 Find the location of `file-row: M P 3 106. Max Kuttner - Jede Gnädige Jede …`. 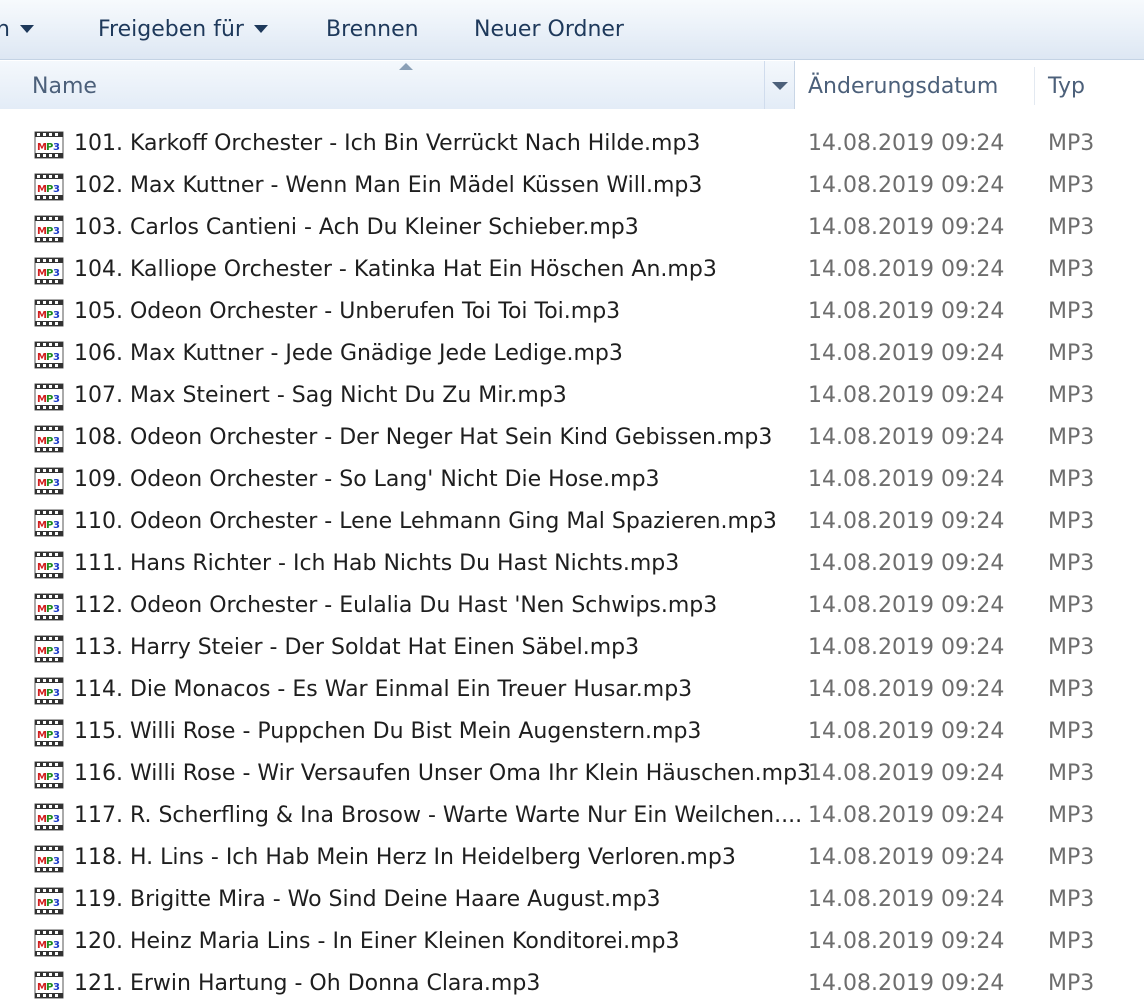

file-row: M P 3 106. Max Kuttner - Jede Gnädige Jede … is located at coordinates (572, 355).